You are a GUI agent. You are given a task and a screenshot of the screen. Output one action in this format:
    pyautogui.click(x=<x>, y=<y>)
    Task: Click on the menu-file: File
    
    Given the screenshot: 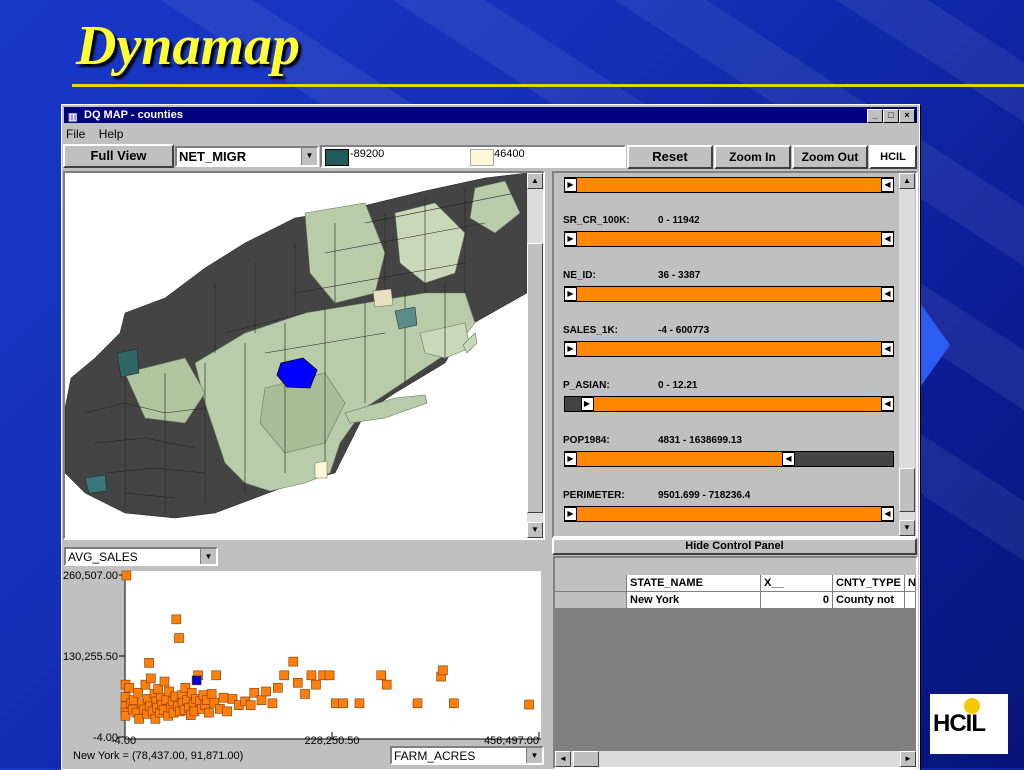 What is the action you would take?
    pyautogui.click(x=75, y=134)
    